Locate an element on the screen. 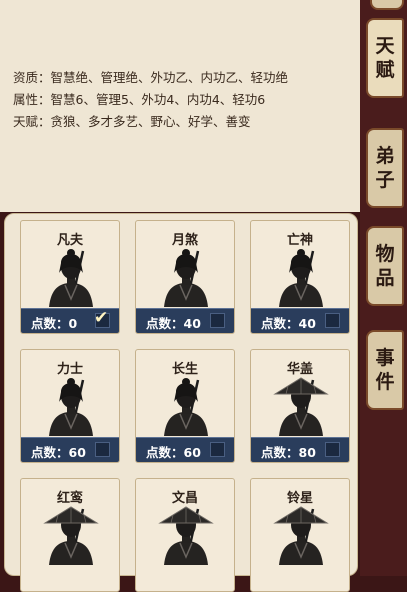  talent-card: 月煞 点数：40 is located at coordinates (185, 277).